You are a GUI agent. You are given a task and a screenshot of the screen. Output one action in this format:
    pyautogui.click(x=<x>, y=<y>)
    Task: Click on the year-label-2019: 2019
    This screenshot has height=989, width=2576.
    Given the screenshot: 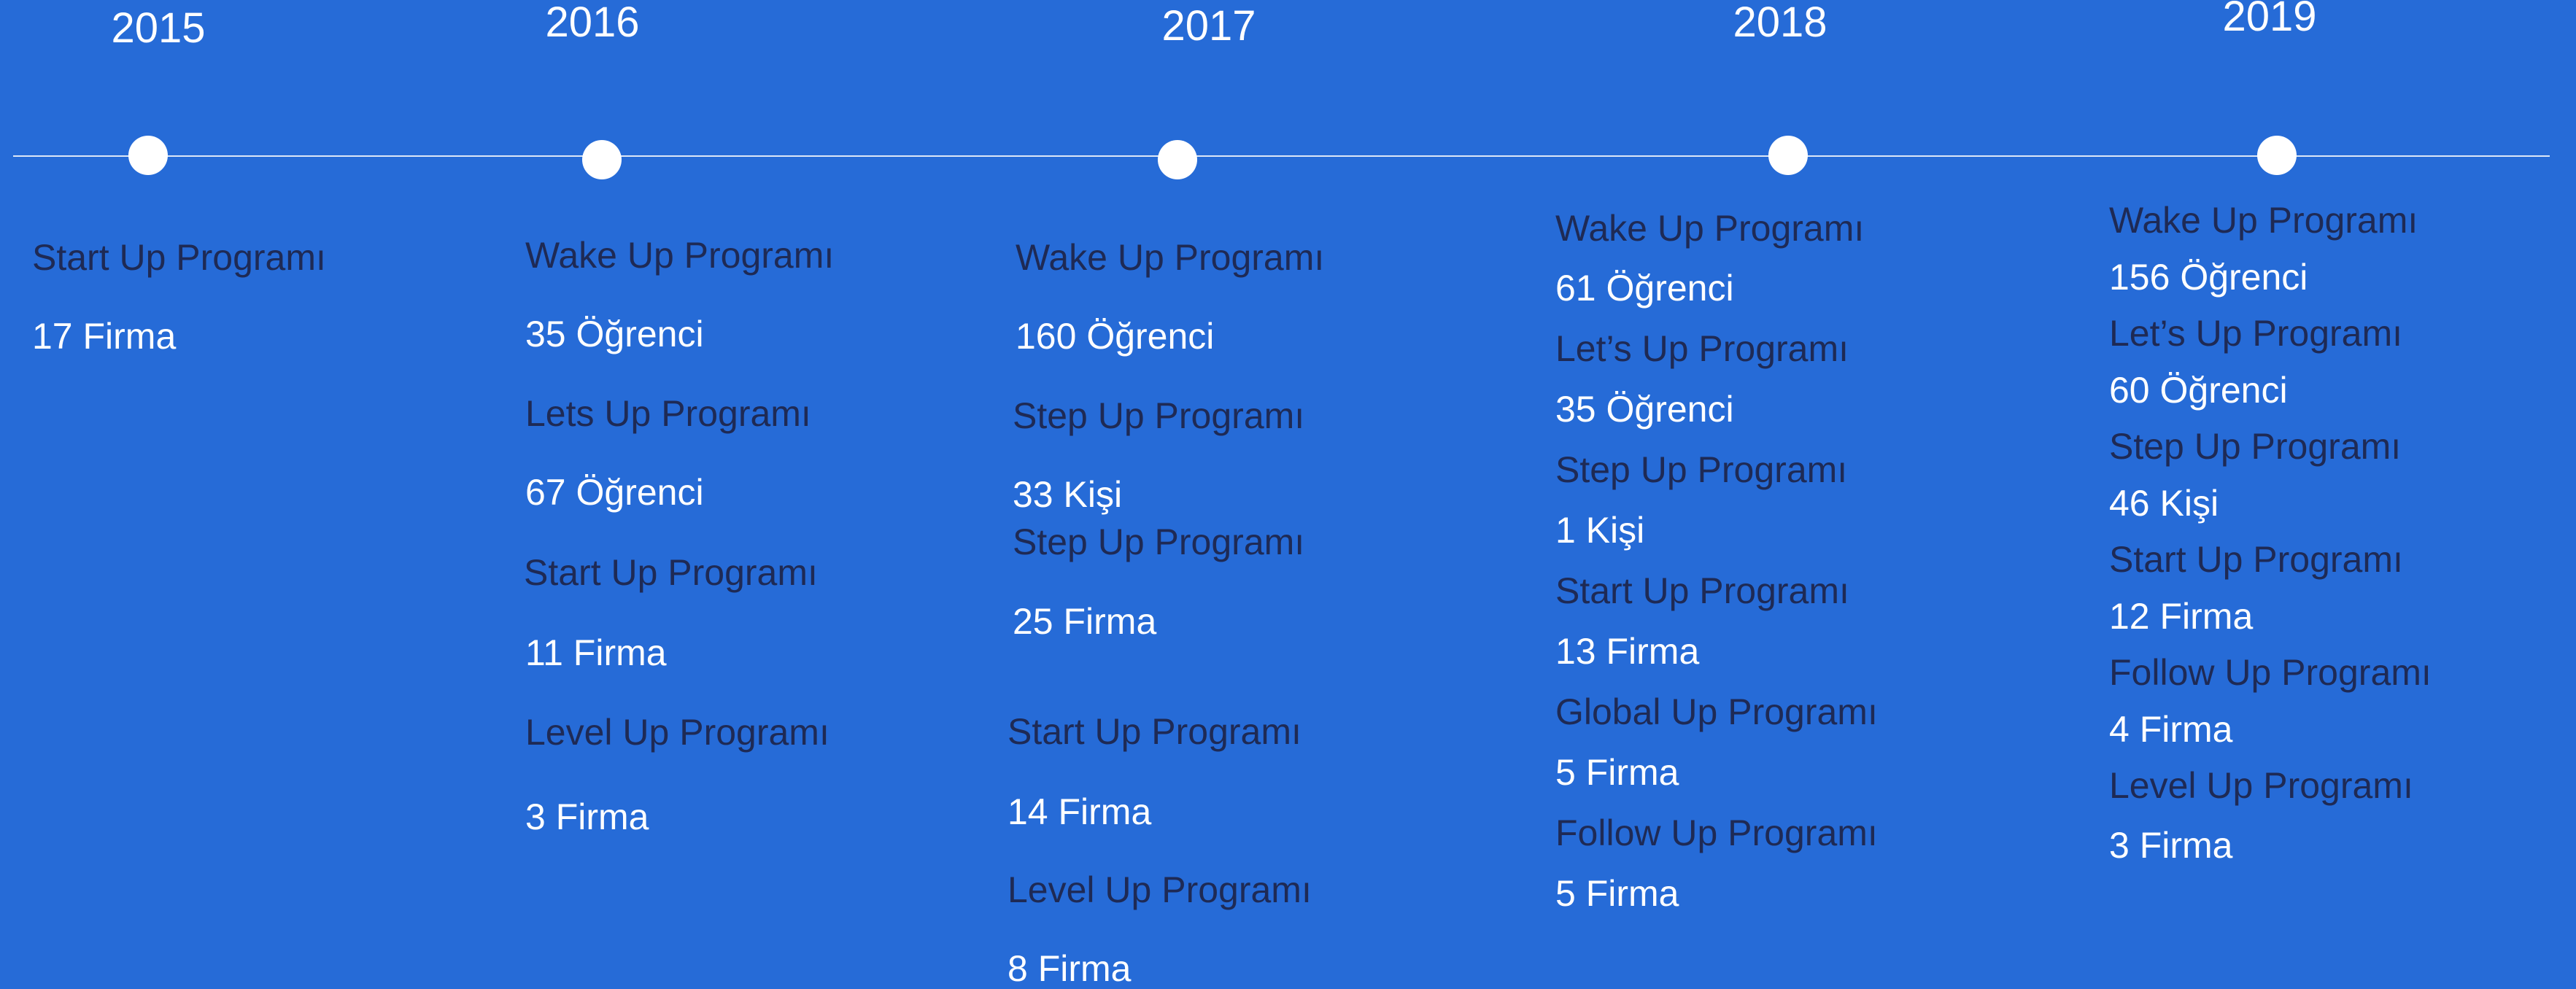 What is the action you would take?
    pyautogui.click(x=2269, y=20)
    